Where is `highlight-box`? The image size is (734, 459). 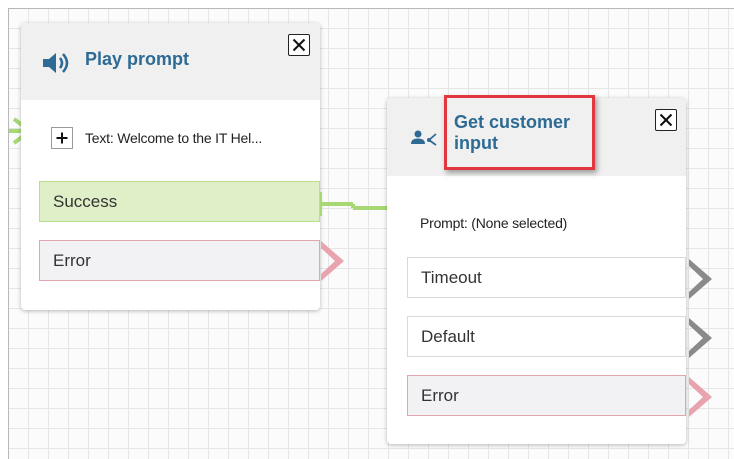 highlight-box is located at coordinates (519, 132).